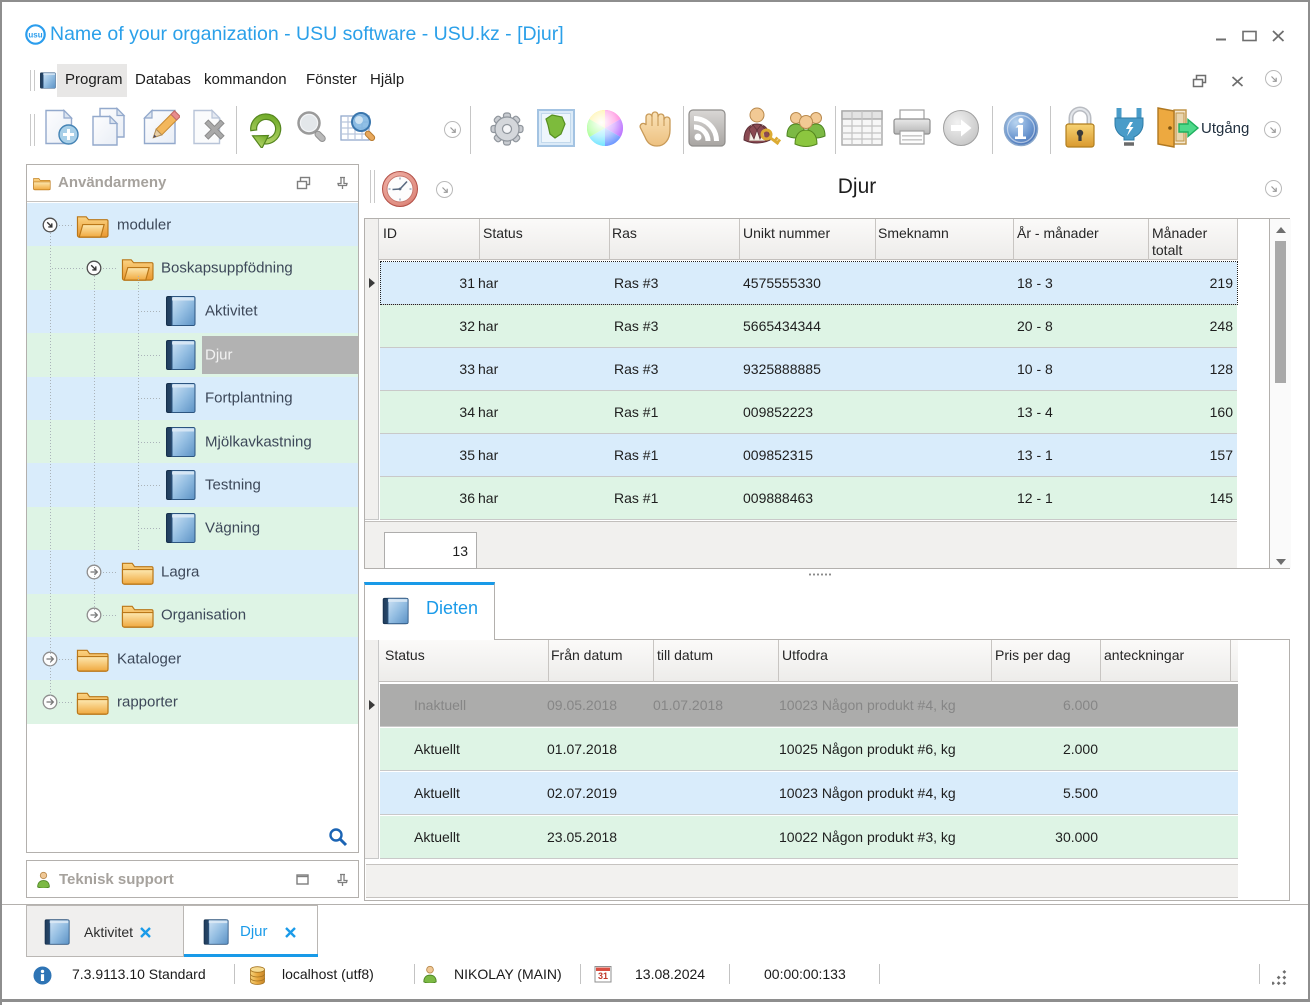 Image resolution: width=1310 pixels, height=1005 pixels. Describe the element at coordinates (35, 35) in the screenshot. I see `svg-text: usu` at that location.